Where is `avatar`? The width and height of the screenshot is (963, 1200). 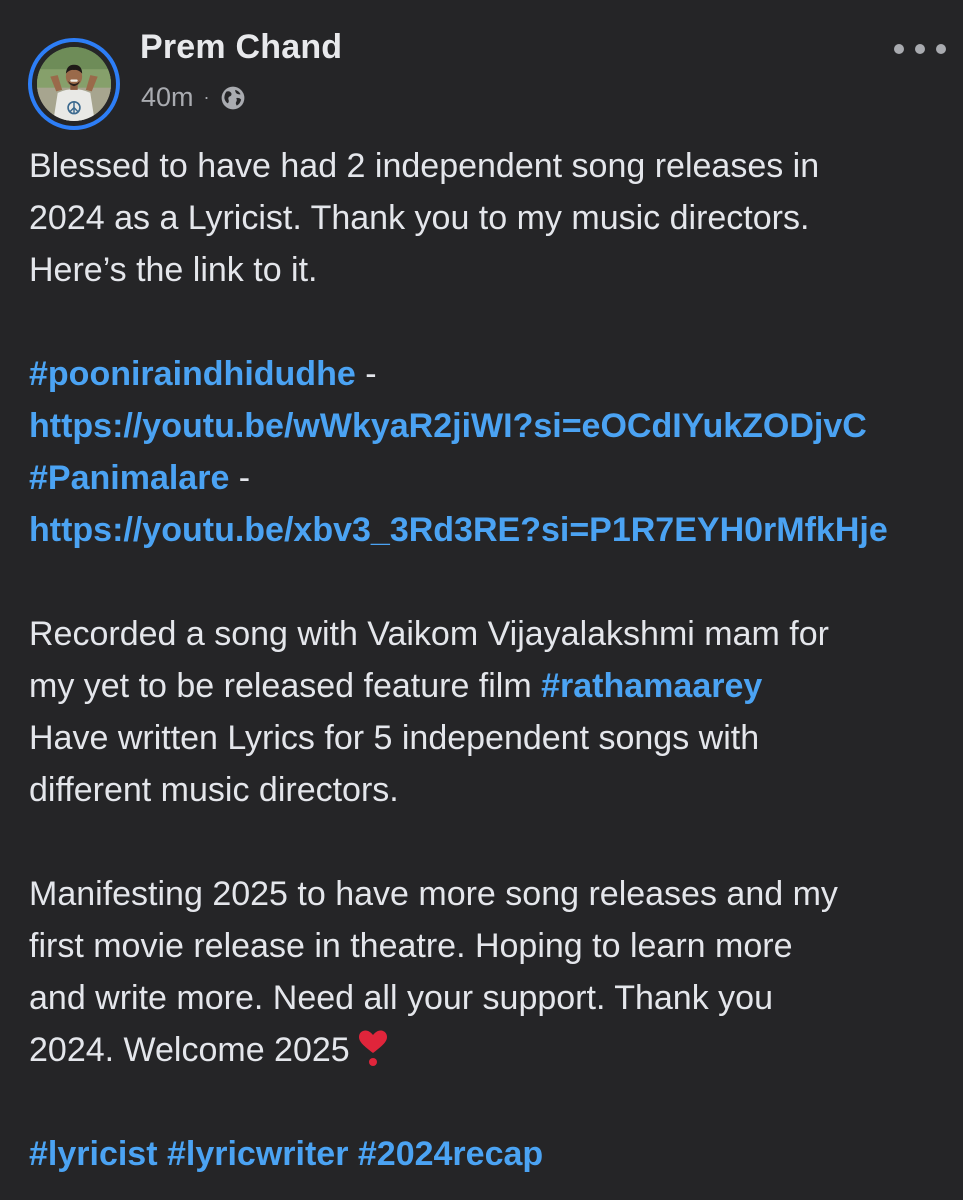 avatar is located at coordinates (74, 84).